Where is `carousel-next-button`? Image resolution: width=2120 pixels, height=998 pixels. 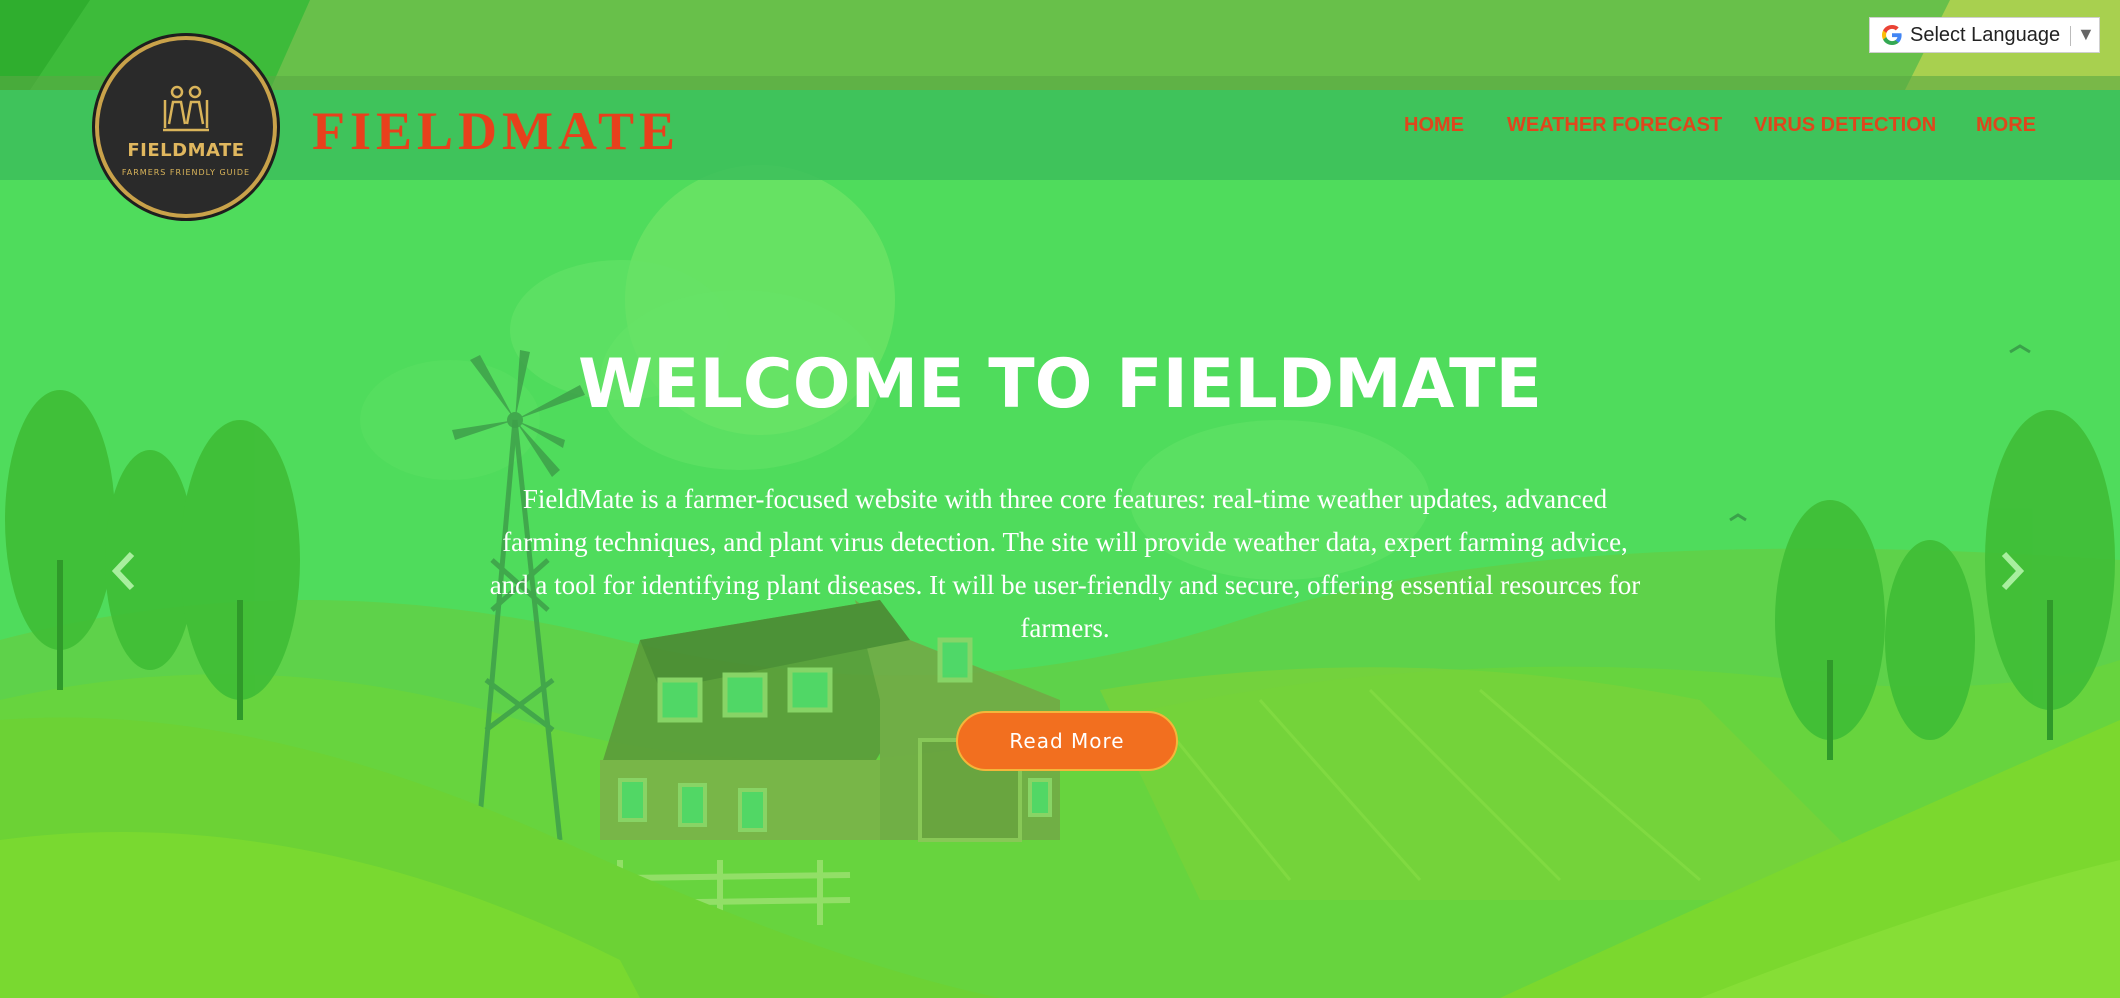 carousel-next-button is located at coordinates (2012, 571).